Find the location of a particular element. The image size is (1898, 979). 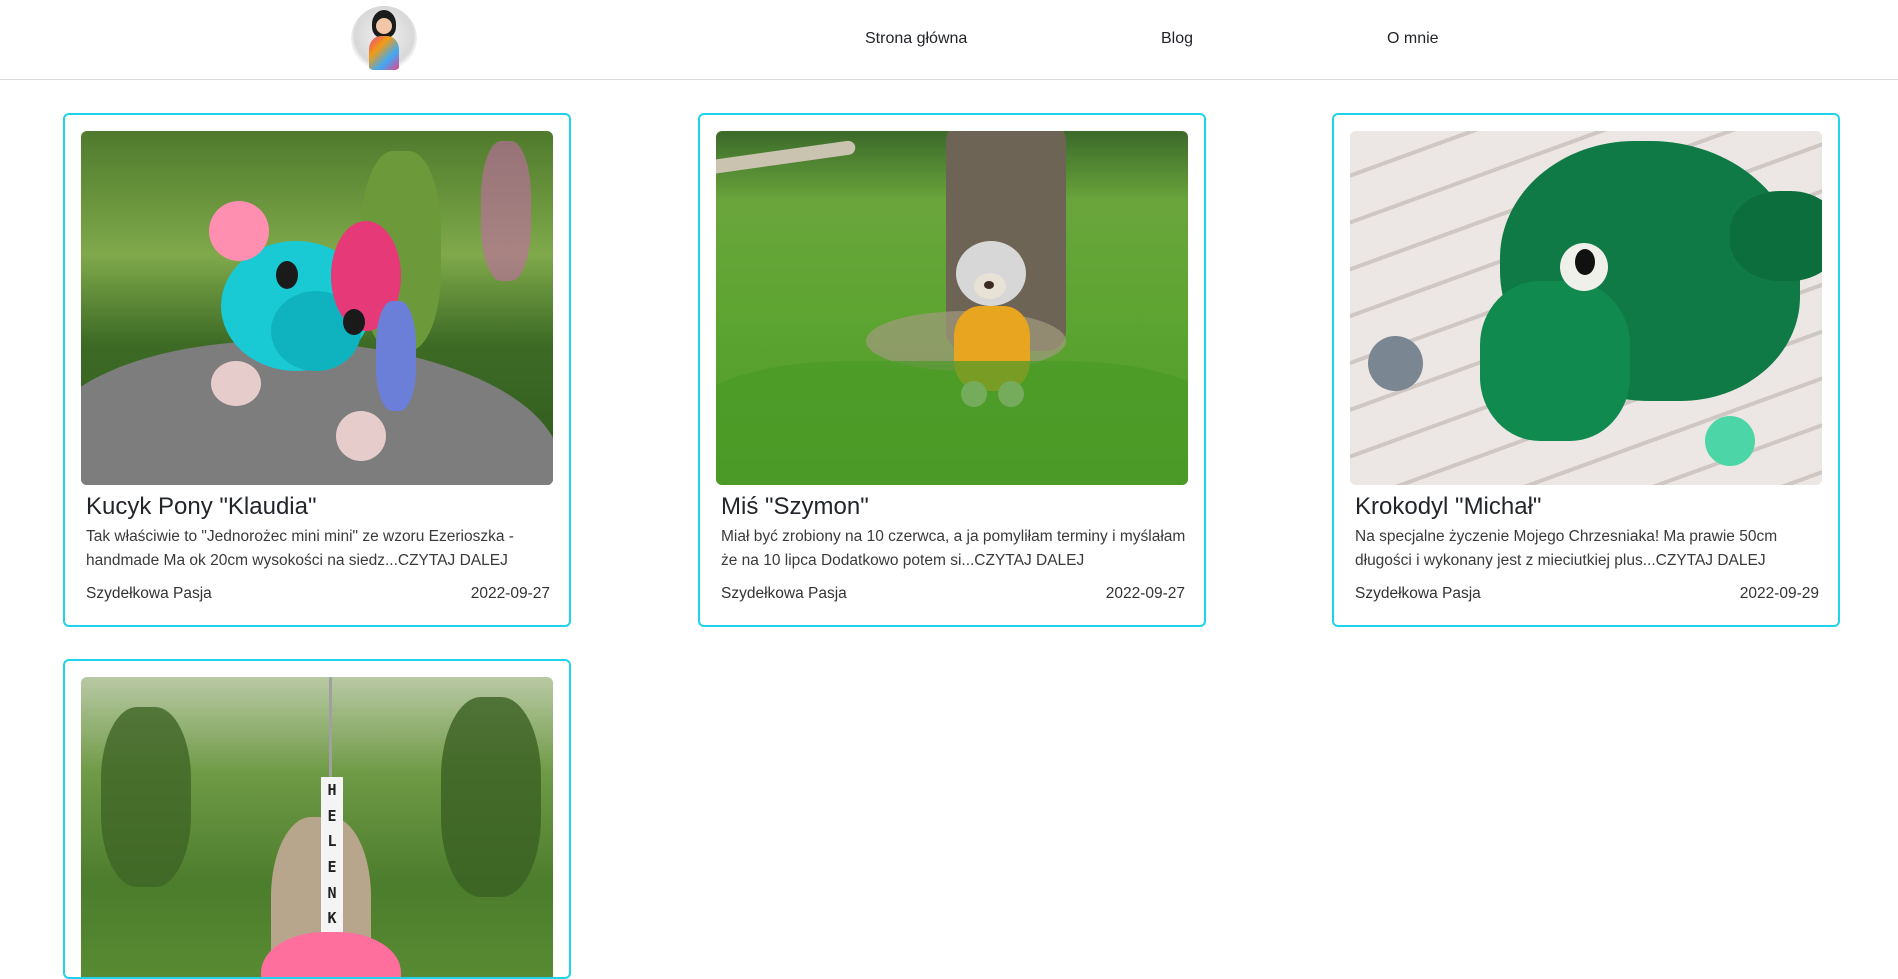

post-title: Miś "Szymon" is located at coordinates (795, 507).